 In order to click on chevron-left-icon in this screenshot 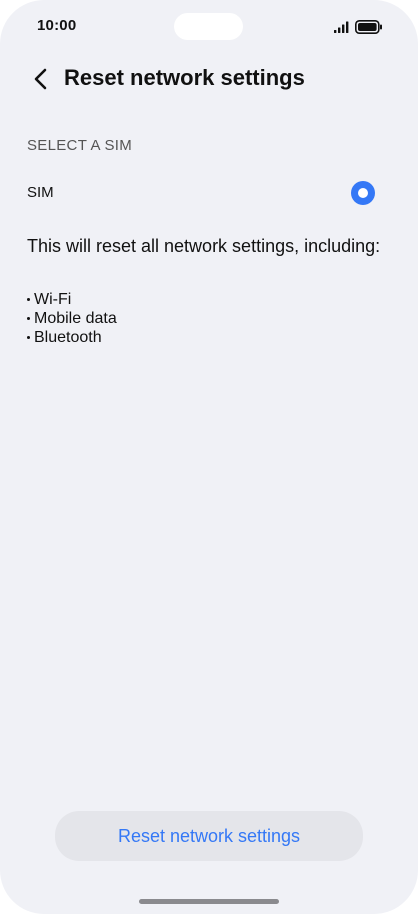, I will do `click(40, 79)`.